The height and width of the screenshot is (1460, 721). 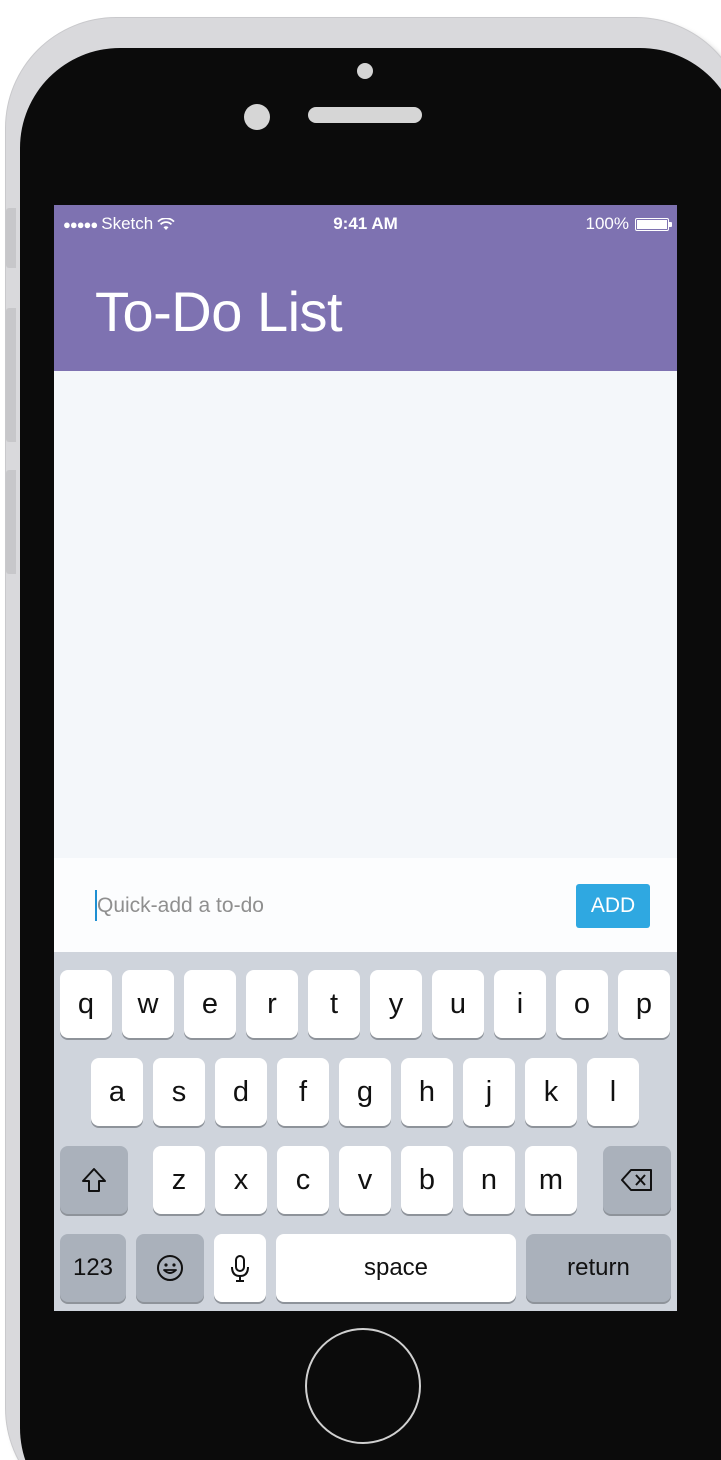 I want to click on key-f: f, so click(x=303, y=1092).